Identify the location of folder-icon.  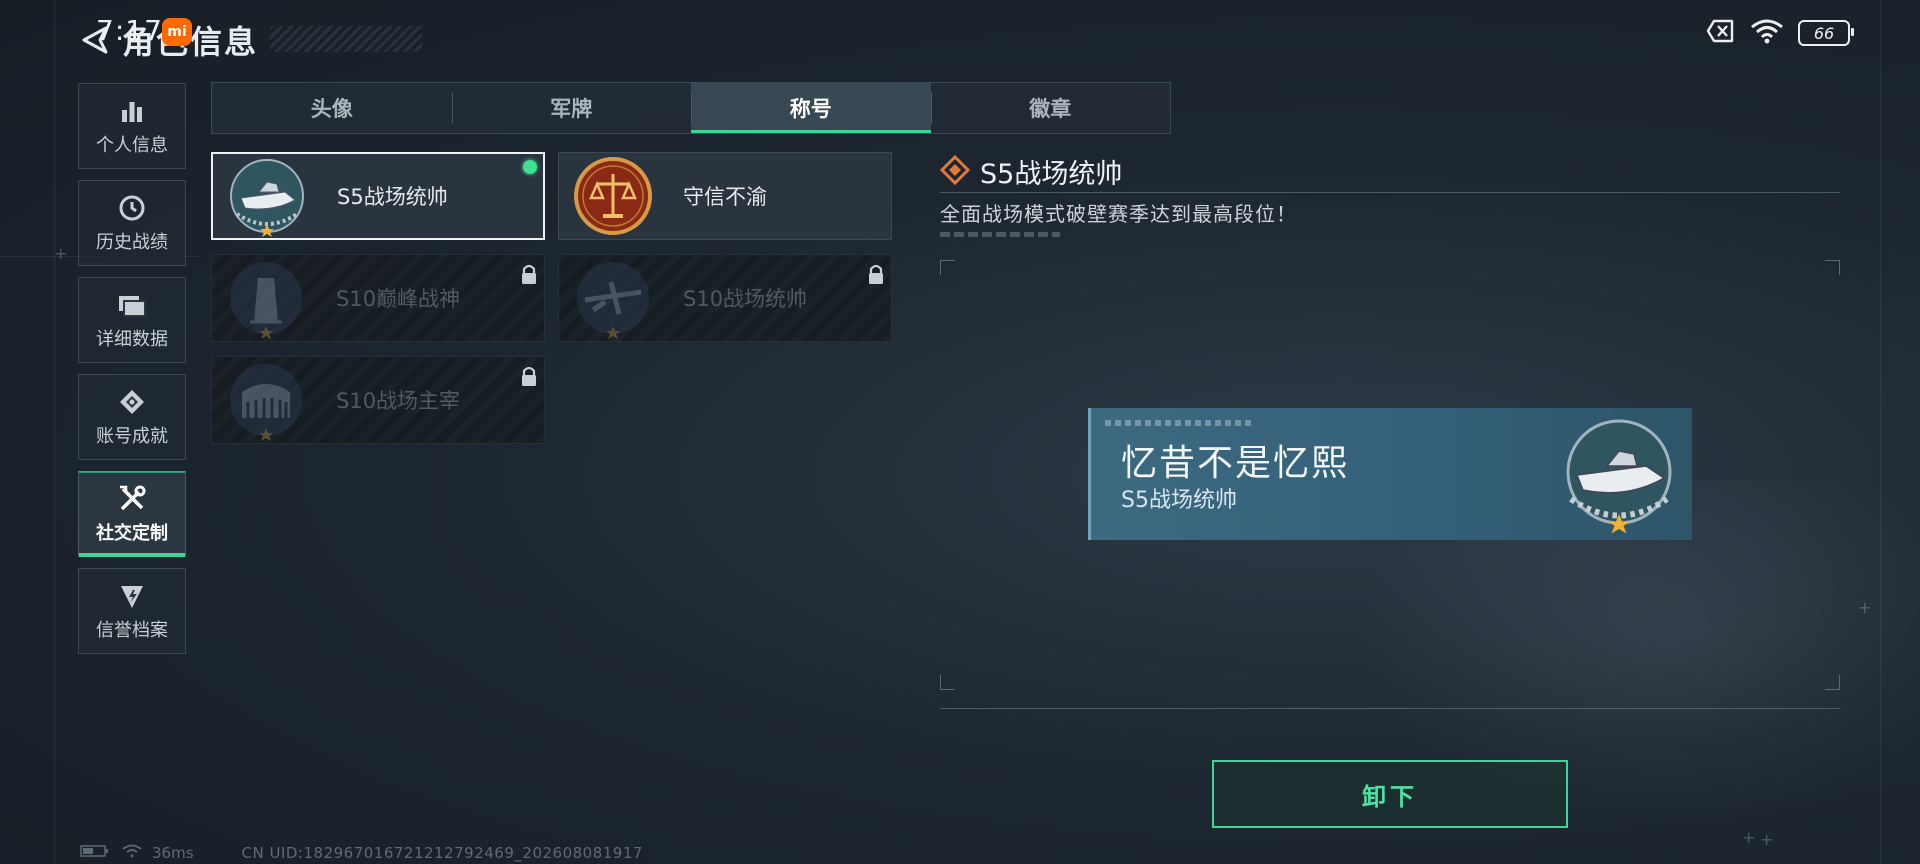
(132, 305).